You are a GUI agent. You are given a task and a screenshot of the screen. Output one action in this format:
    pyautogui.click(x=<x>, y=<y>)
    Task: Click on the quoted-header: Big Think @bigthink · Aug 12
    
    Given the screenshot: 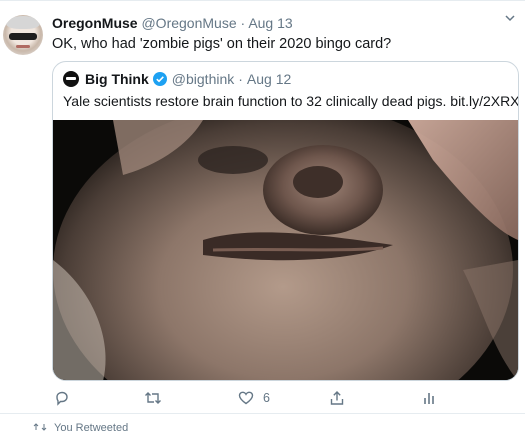 What is the action you would take?
    pyautogui.click(x=177, y=79)
    